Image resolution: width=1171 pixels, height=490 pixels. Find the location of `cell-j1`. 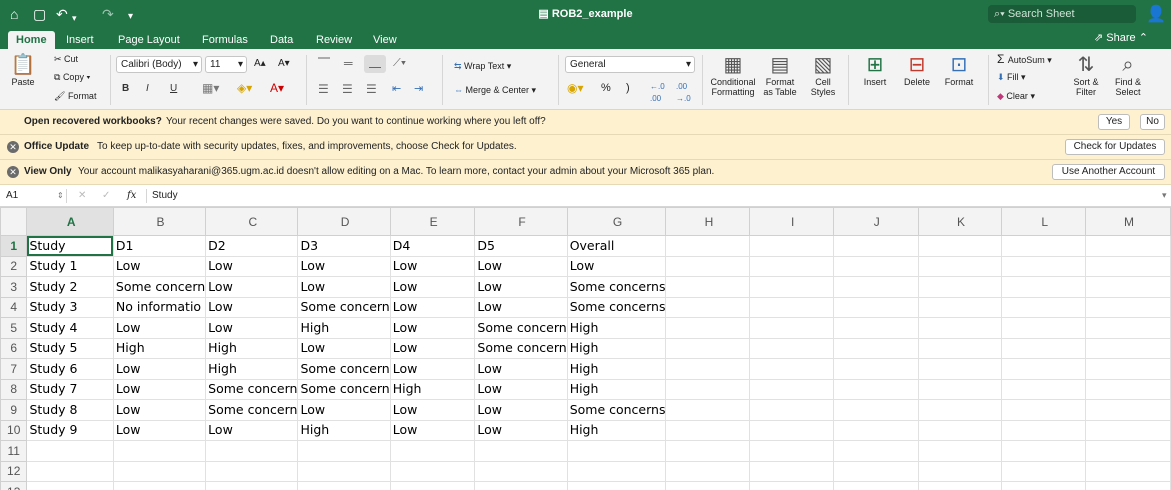

cell-j1 is located at coordinates (875, 246).